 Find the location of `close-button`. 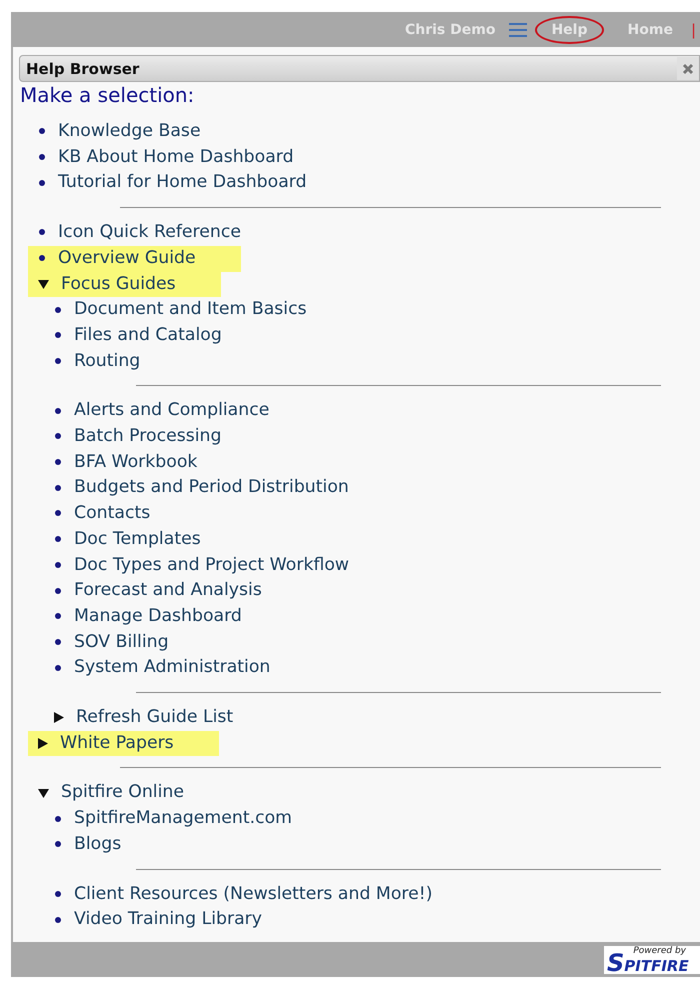

close-button is located at coordinates (688, 68).